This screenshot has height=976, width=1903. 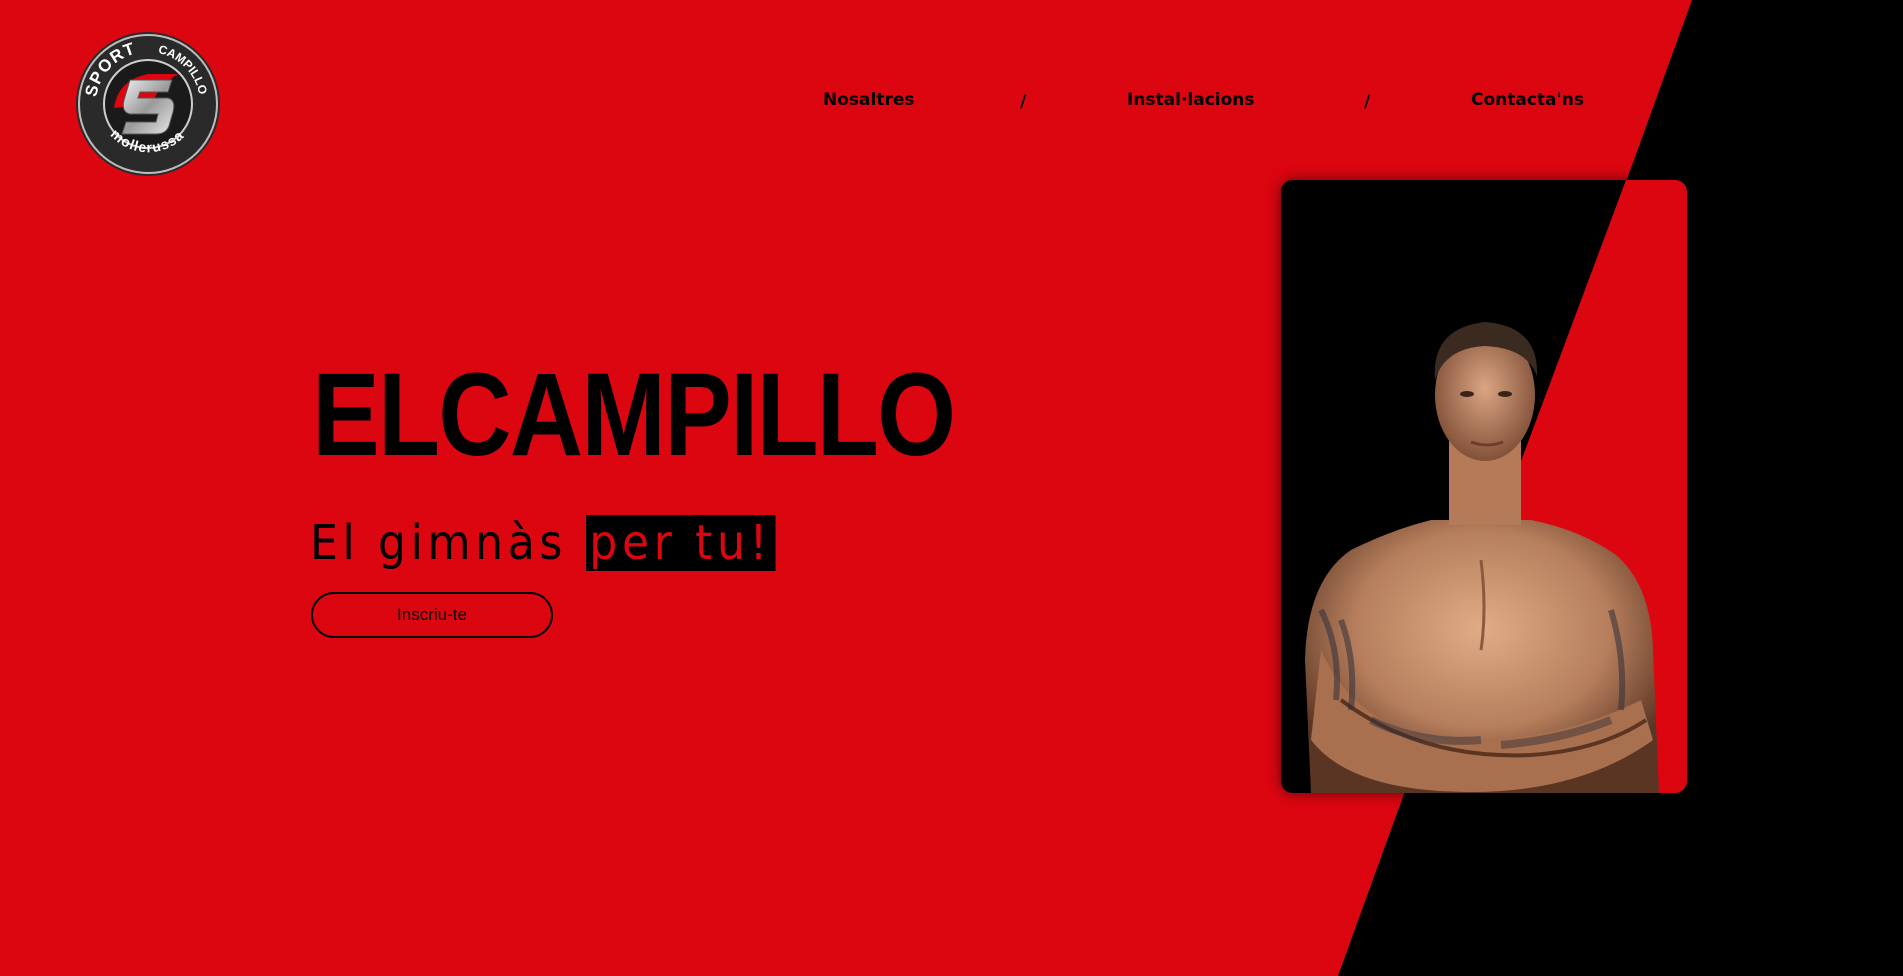 I want to click on signup-button: Inscriu-te, so click(x=432, y=615).